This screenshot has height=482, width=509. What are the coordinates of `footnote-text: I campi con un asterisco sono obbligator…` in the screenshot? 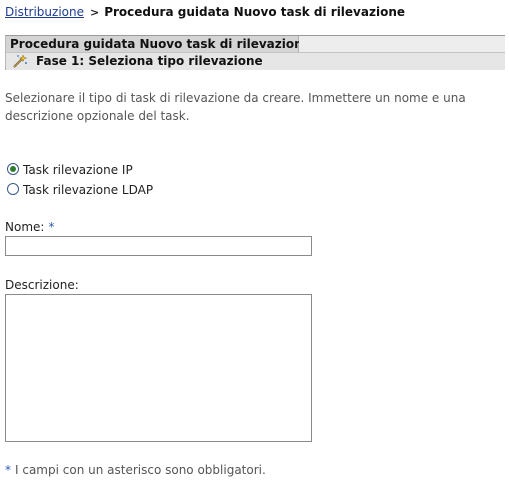 It's located at (140, 470).